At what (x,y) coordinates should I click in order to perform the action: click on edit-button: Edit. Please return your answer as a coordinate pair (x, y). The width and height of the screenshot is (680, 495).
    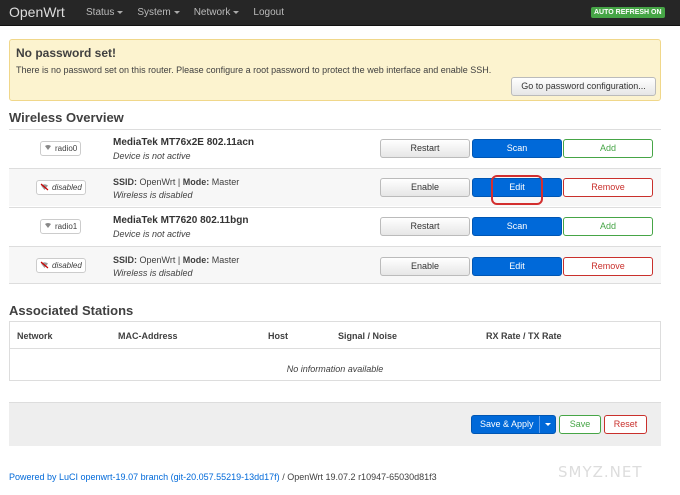
    Looking at the image, I should click on (517, 266).